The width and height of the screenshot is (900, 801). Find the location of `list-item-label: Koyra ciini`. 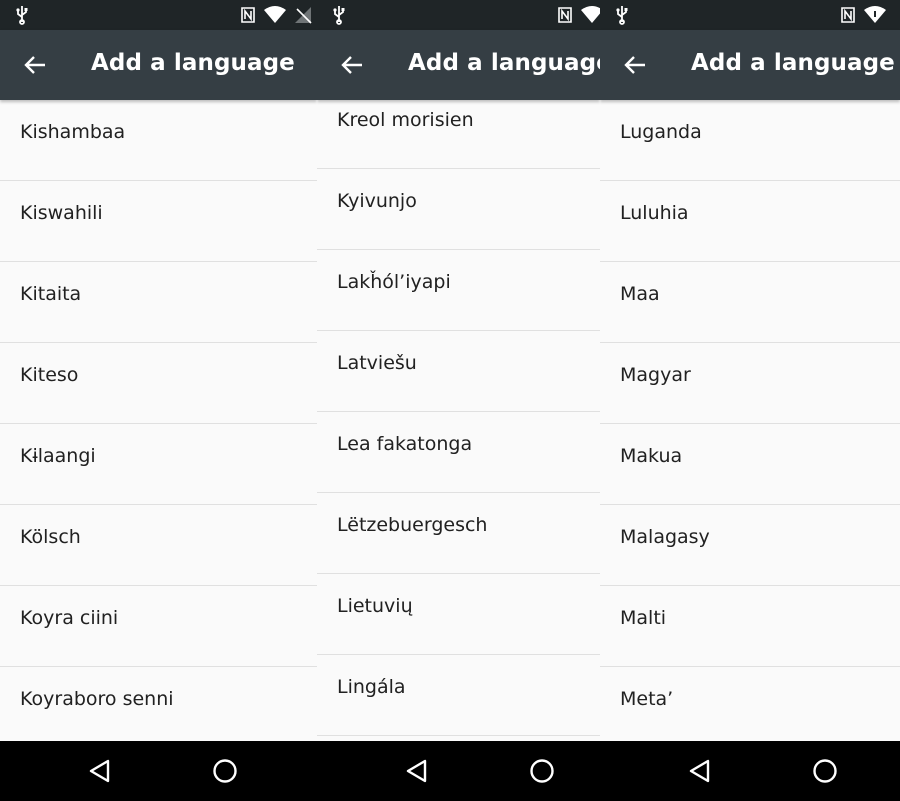

list-item-label: Koyra ciini is located at coordinates (69, 618).